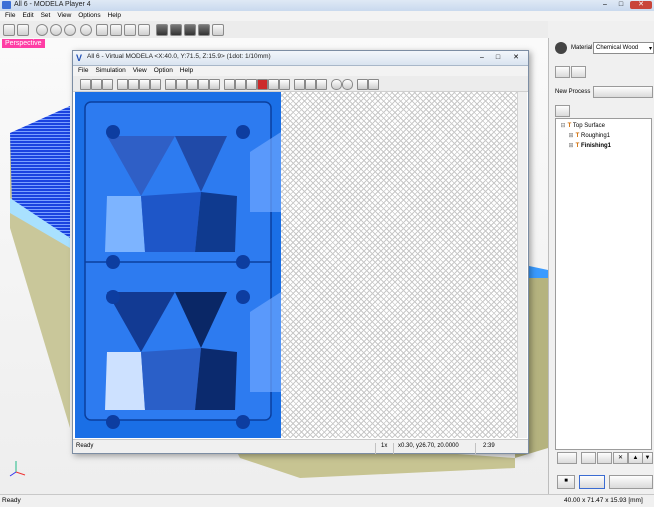 This screenshot has height=507, width=654. I want to click on cube-front-icon, so click(162, 30).